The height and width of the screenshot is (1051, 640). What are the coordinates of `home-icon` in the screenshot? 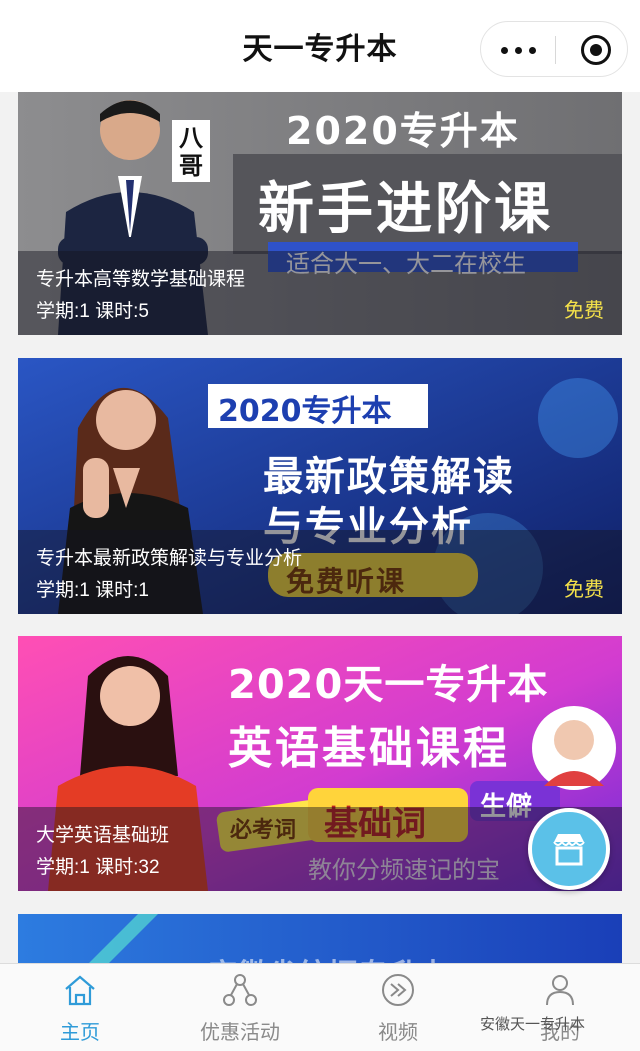 It's located at (80, 990).